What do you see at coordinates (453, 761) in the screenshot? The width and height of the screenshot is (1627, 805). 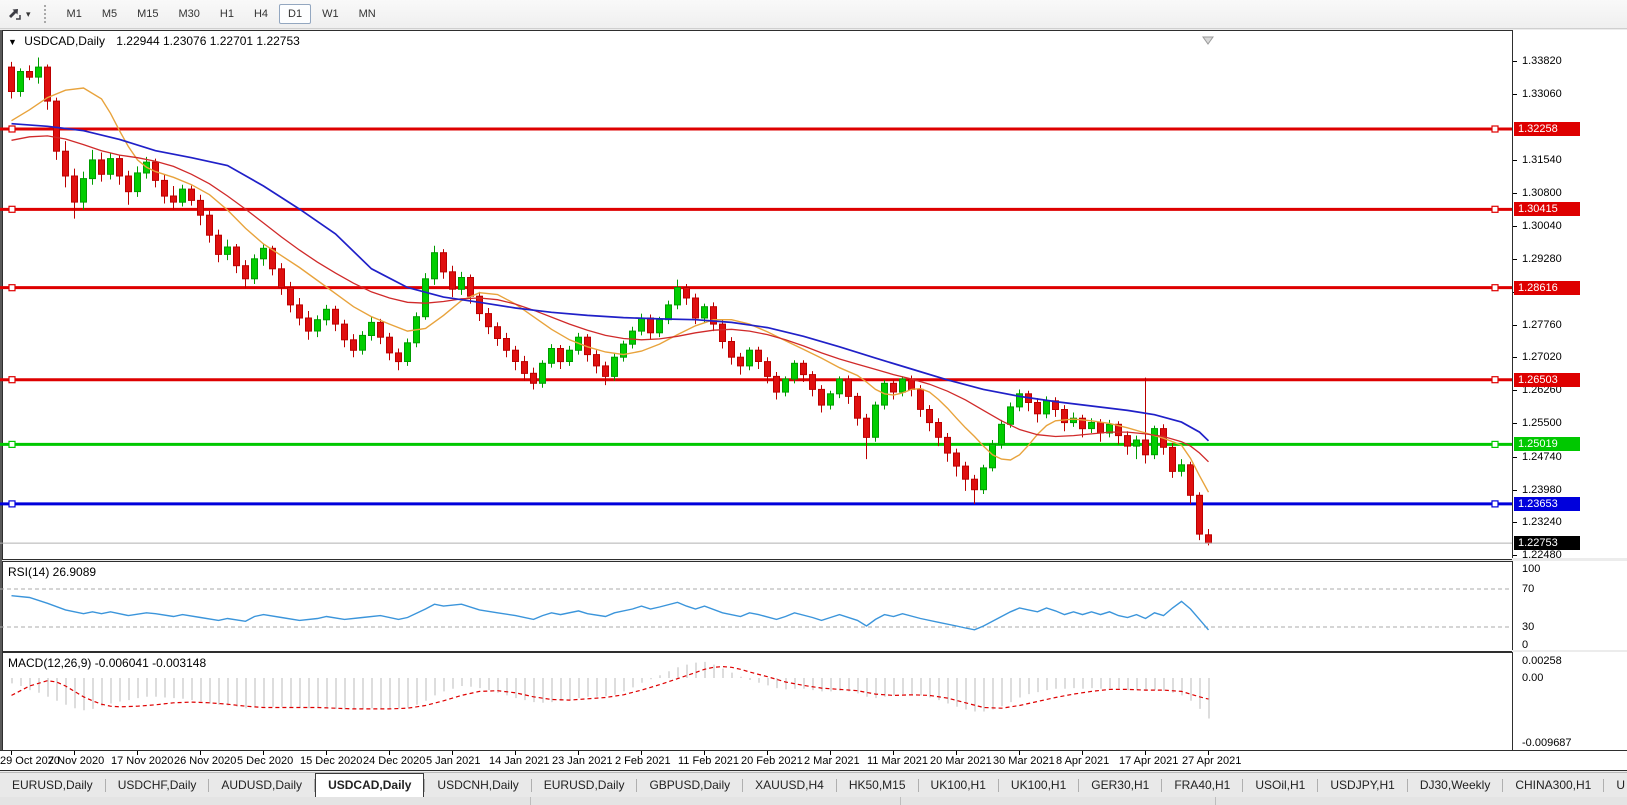 I see `date-tick-label: 5 Jan 2021` at bounding box center [453, 761].